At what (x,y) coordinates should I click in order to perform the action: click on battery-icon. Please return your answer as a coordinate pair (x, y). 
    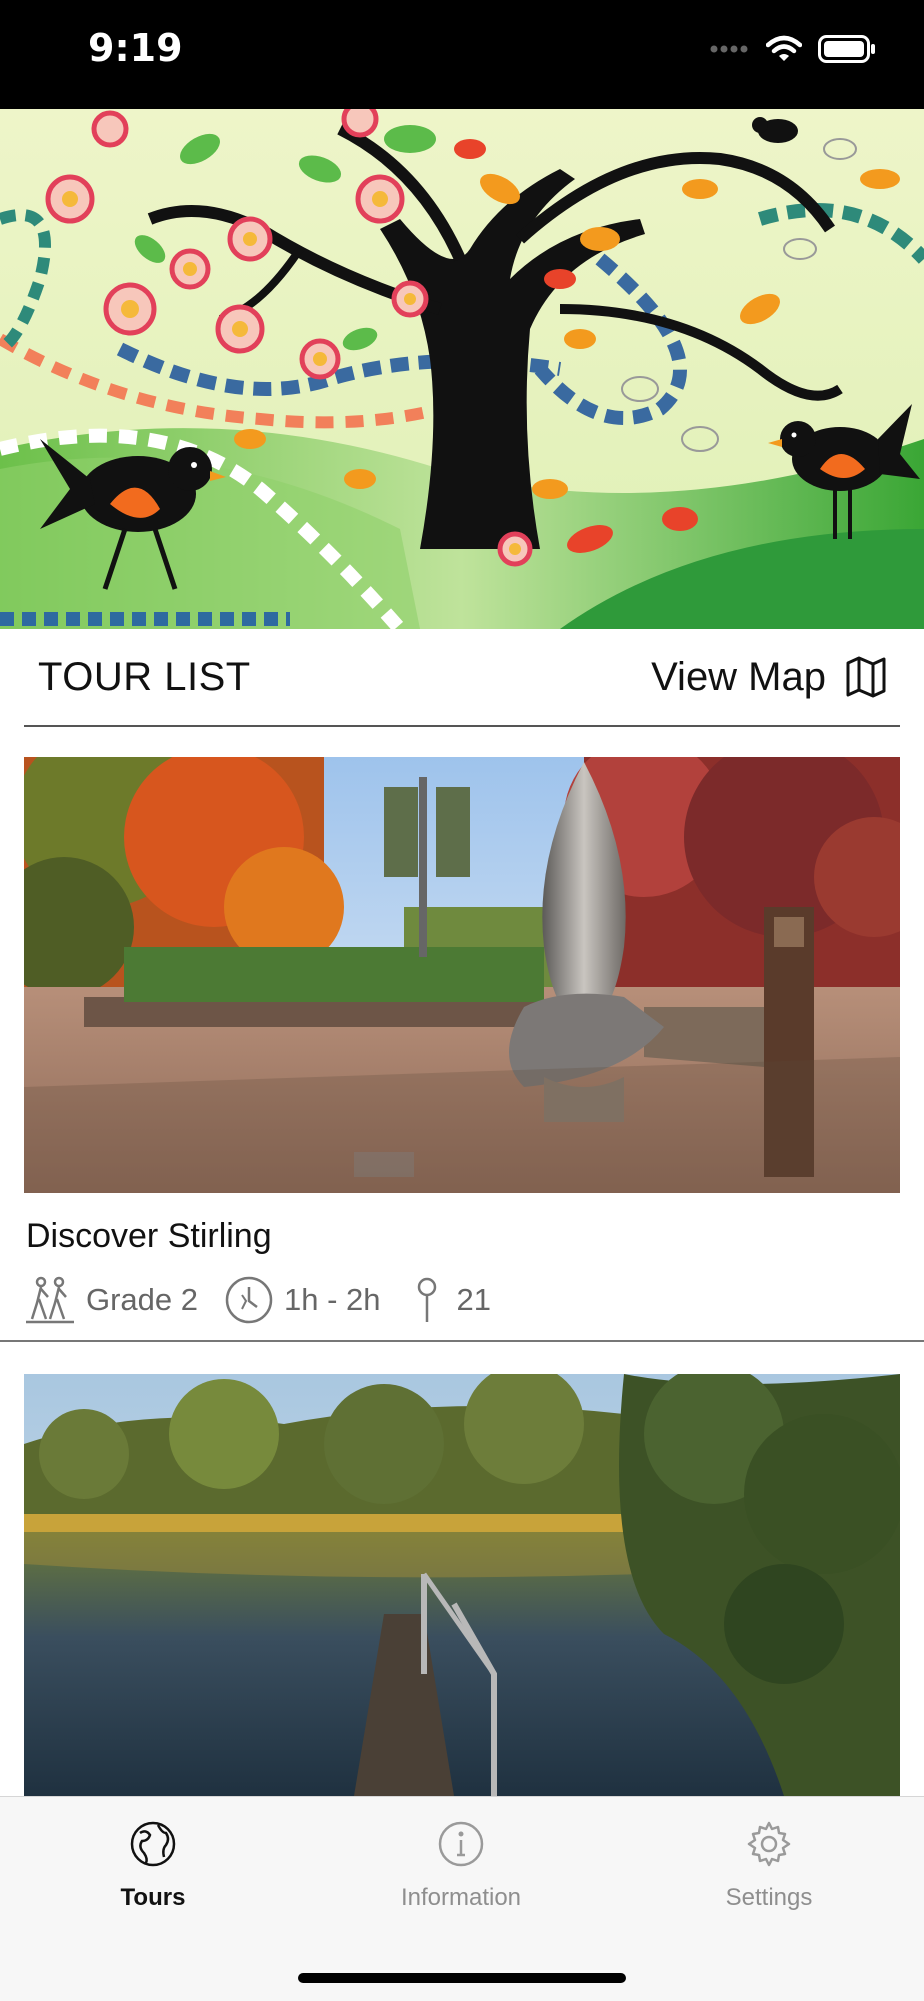
    Looking at the image, I should click on (846, 49).